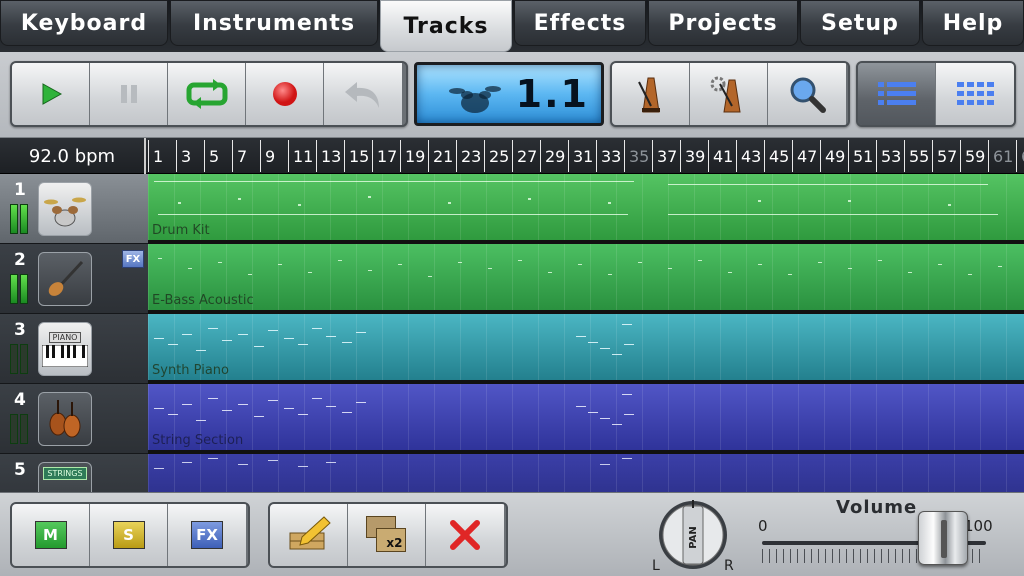  I want to click on track-fx-badge: FX, so click(133, 259).